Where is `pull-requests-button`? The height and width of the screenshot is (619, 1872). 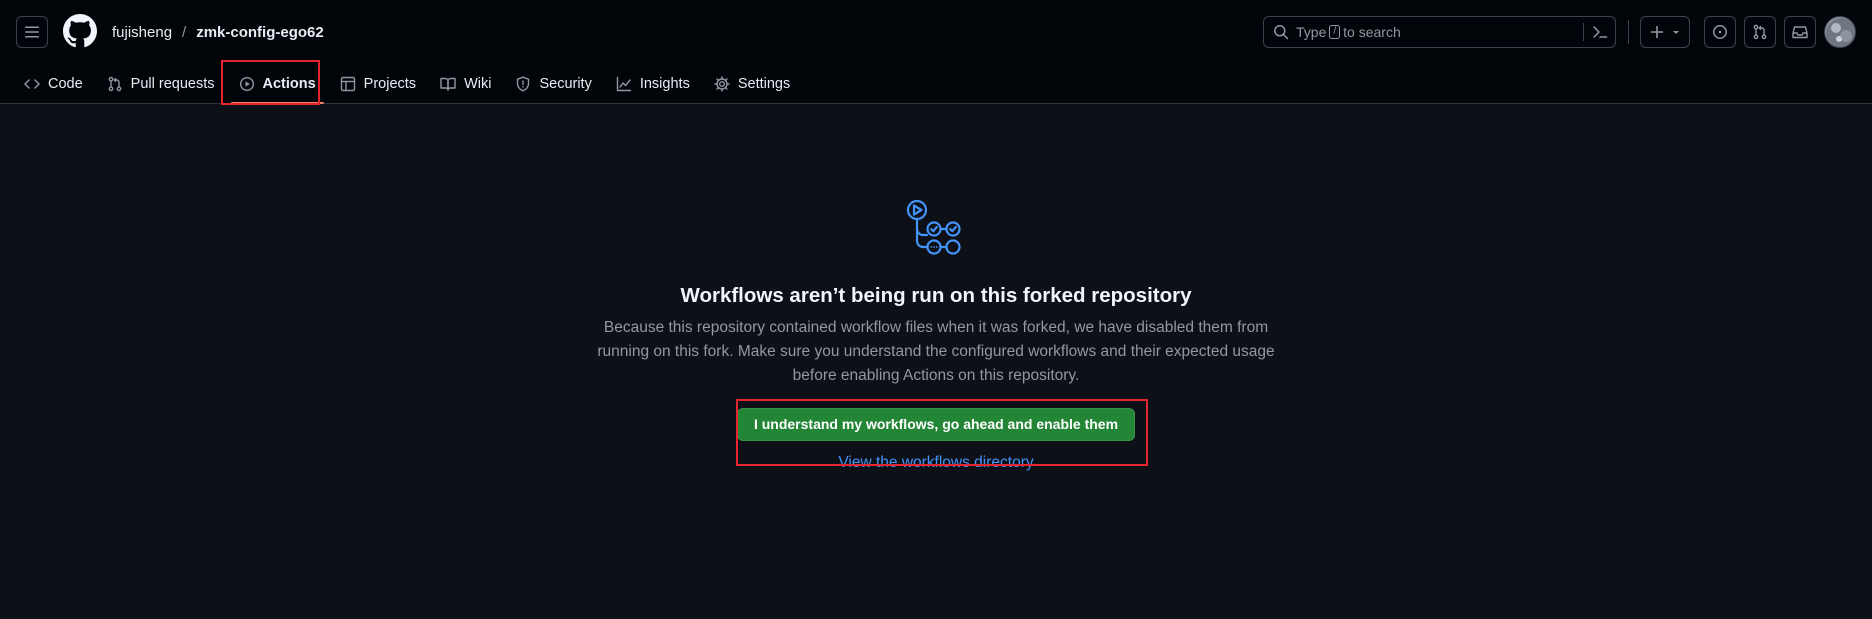 pull-requests-button is located at coordinates (1760, 32).